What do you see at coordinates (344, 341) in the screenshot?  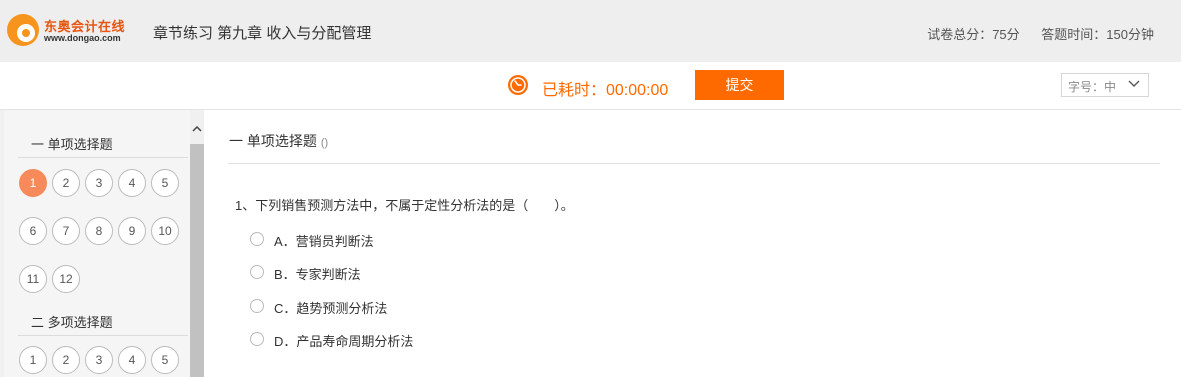 I see `option-label: D．产品寿命周期分析法` at bounding box center [344, 341].